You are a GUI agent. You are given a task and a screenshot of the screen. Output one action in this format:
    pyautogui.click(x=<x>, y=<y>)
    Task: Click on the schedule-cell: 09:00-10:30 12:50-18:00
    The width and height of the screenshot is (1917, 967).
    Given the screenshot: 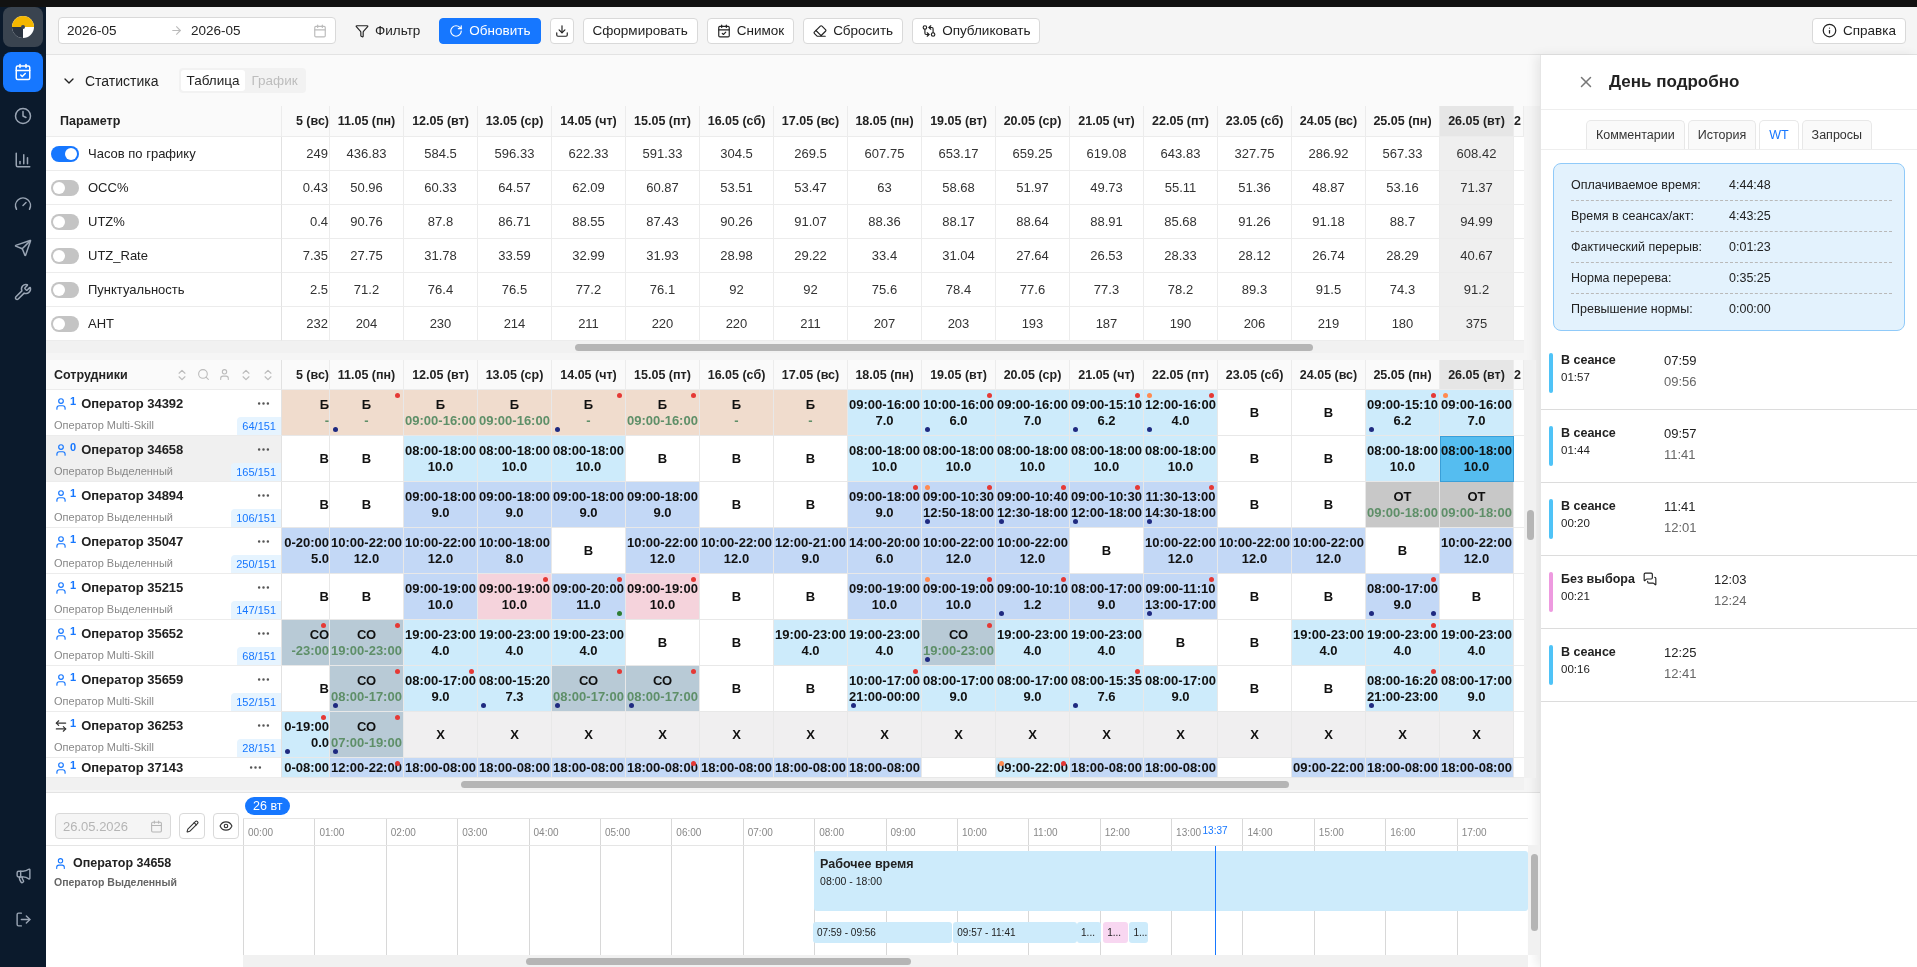 What is the action you would take?
    pyautogui.click(x=959, y=505)
    